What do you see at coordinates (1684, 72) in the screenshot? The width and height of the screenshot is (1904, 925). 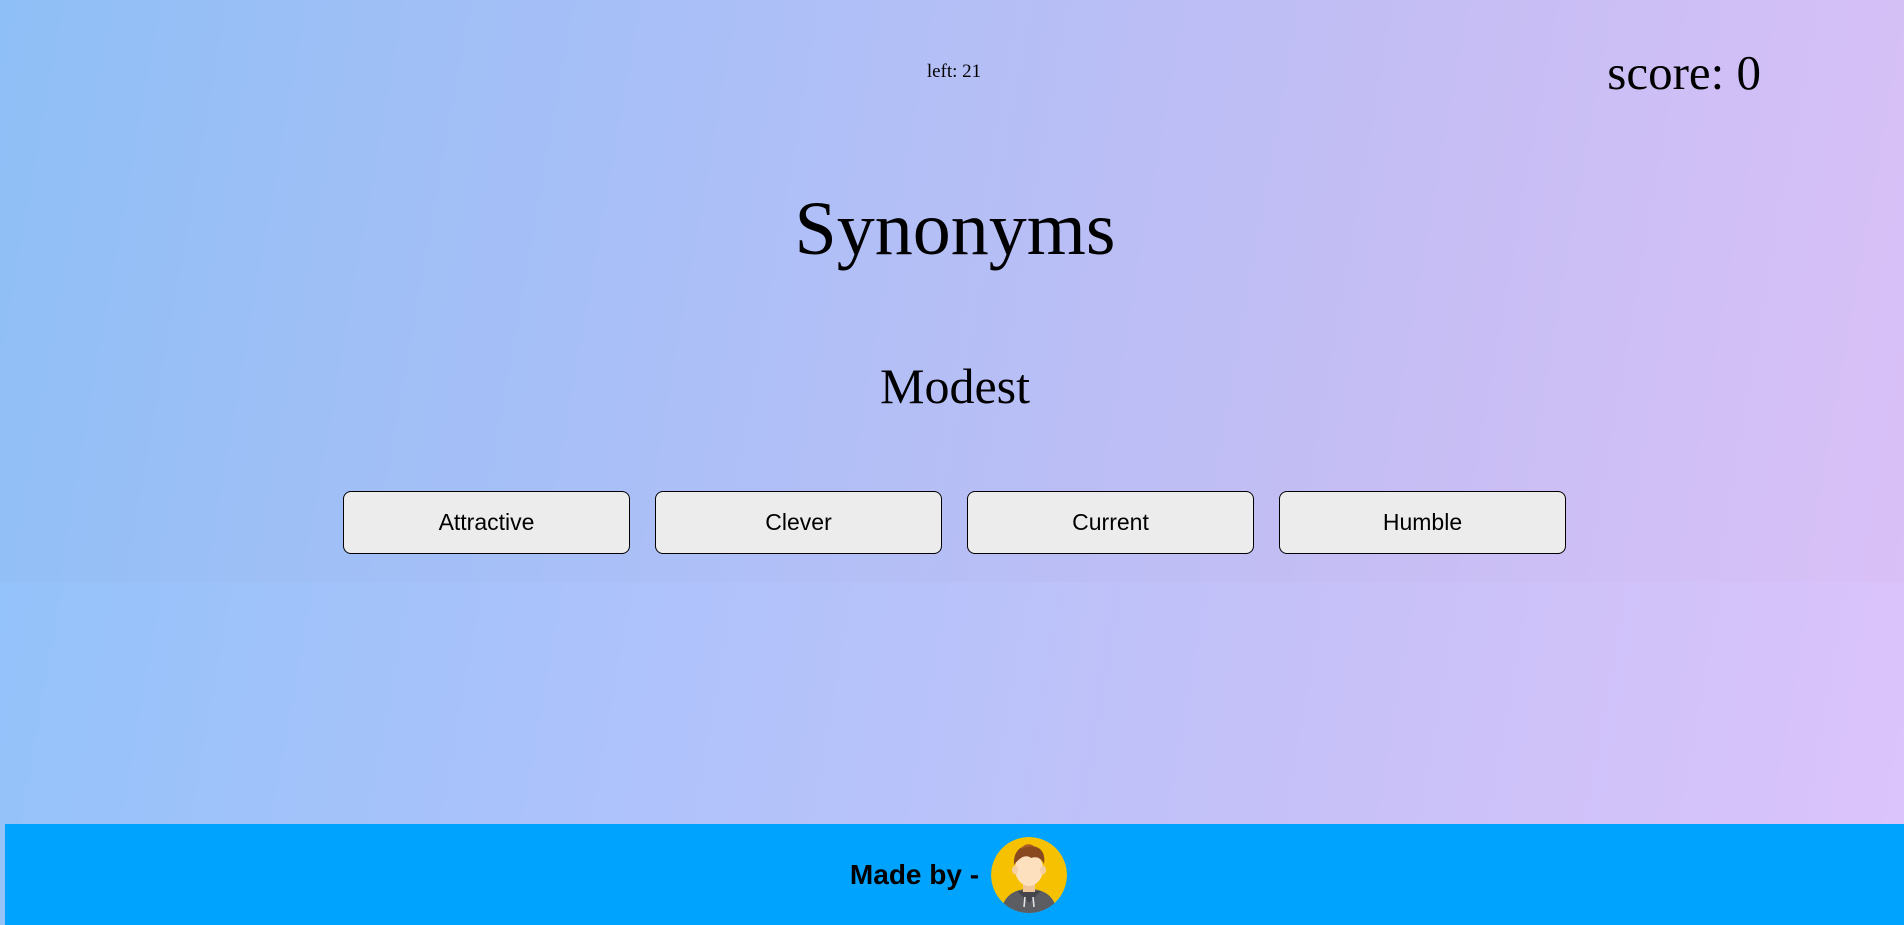 I see `score-display: score: 0` at bounding box center [1684, 72].